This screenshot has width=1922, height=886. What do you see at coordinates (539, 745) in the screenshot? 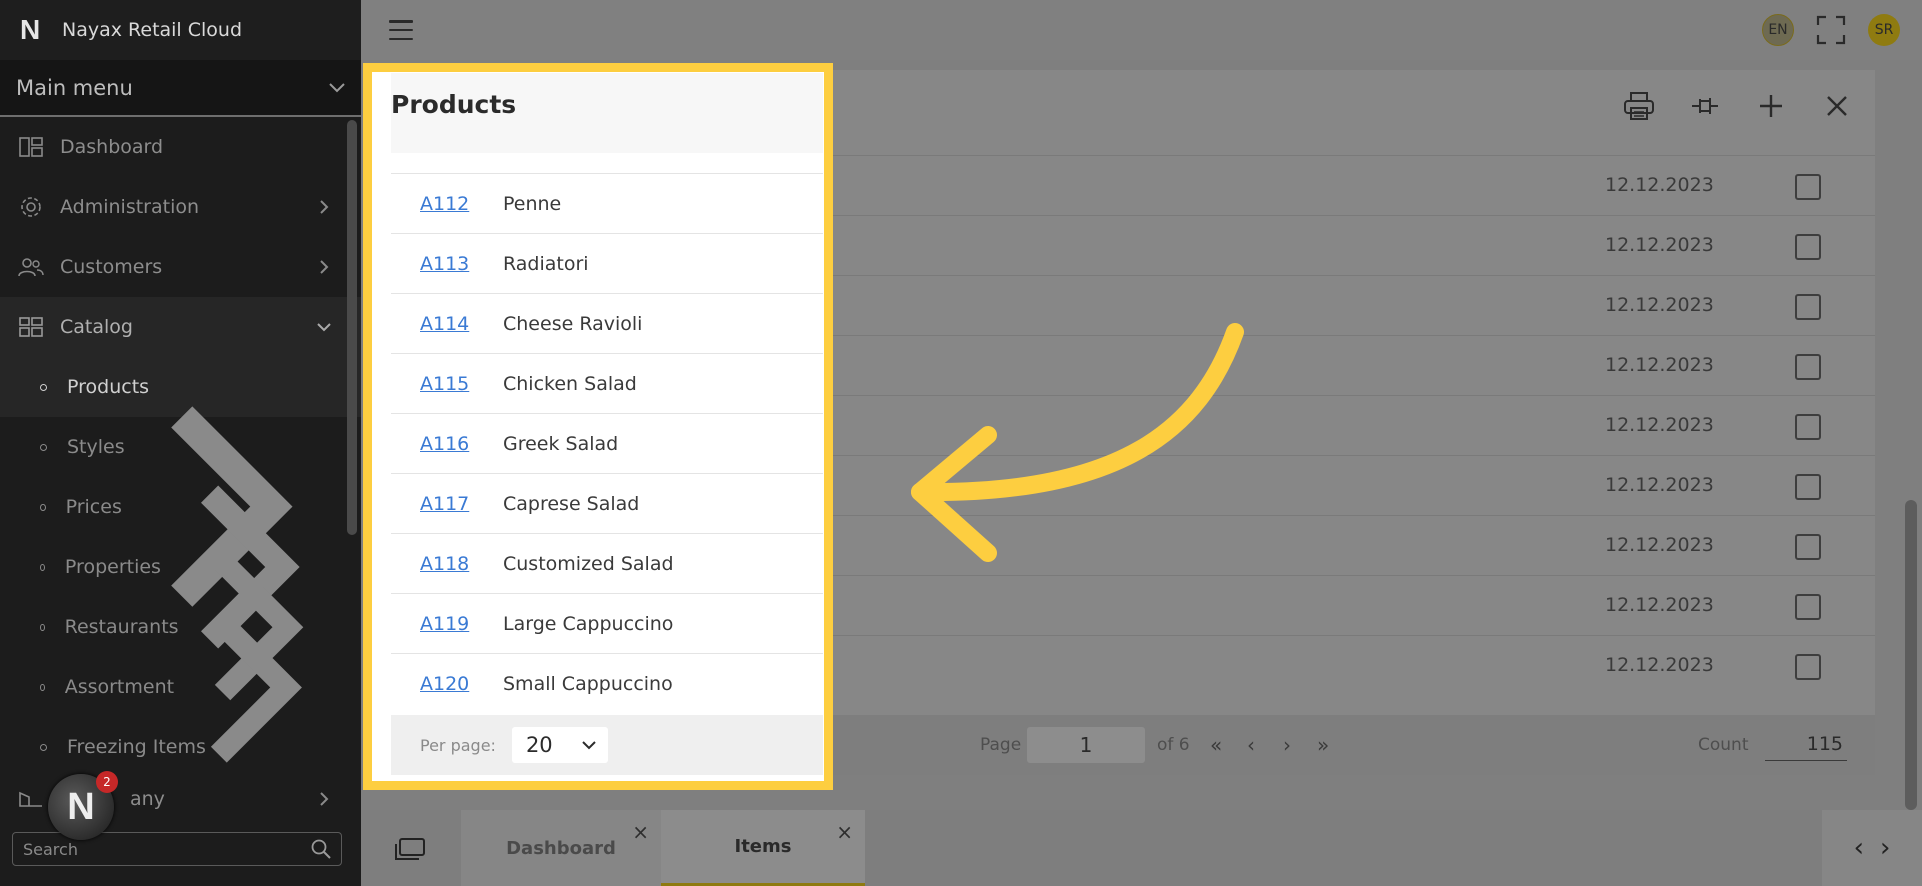
I see `per-page-value: 20` at bounding box center [539, 745].